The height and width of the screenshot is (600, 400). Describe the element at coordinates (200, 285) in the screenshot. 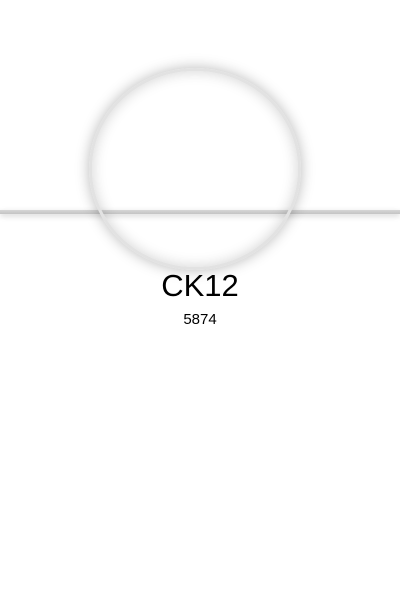

I see `profile-name: CK12` at that location.